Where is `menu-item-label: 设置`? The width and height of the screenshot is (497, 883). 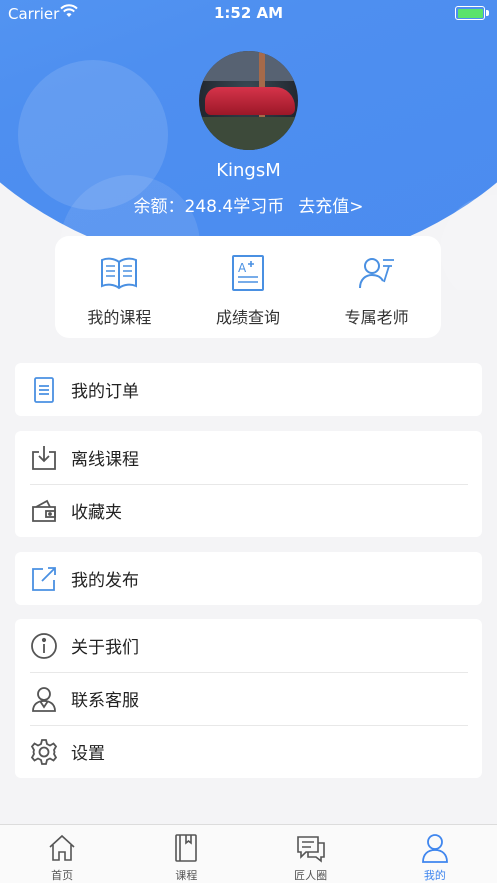 menu-item-label: 设置 is located at coordinates (88, 754).